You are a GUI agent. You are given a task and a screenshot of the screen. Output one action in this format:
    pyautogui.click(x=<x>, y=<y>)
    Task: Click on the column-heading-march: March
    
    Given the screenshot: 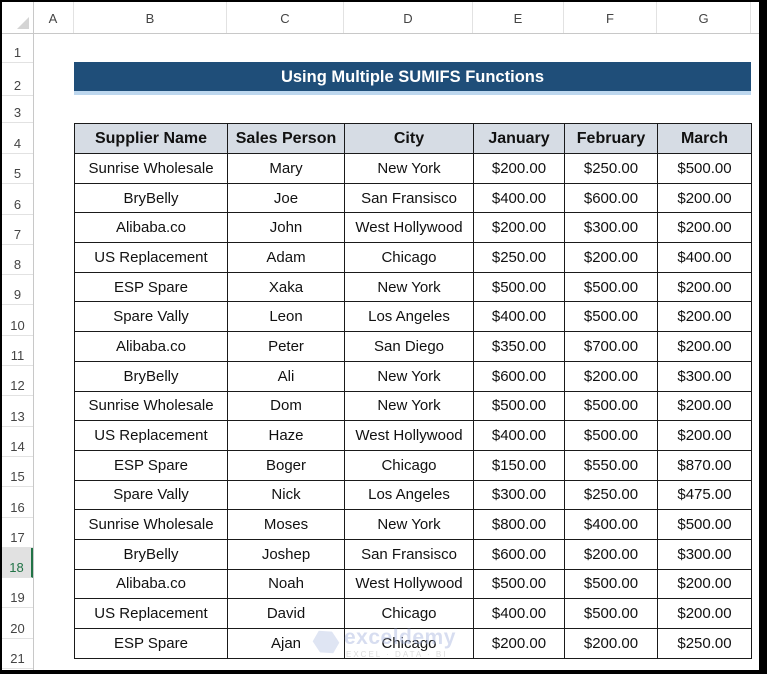 What is the action you would take?
    pyautogui.click(x=704, y=138)
    